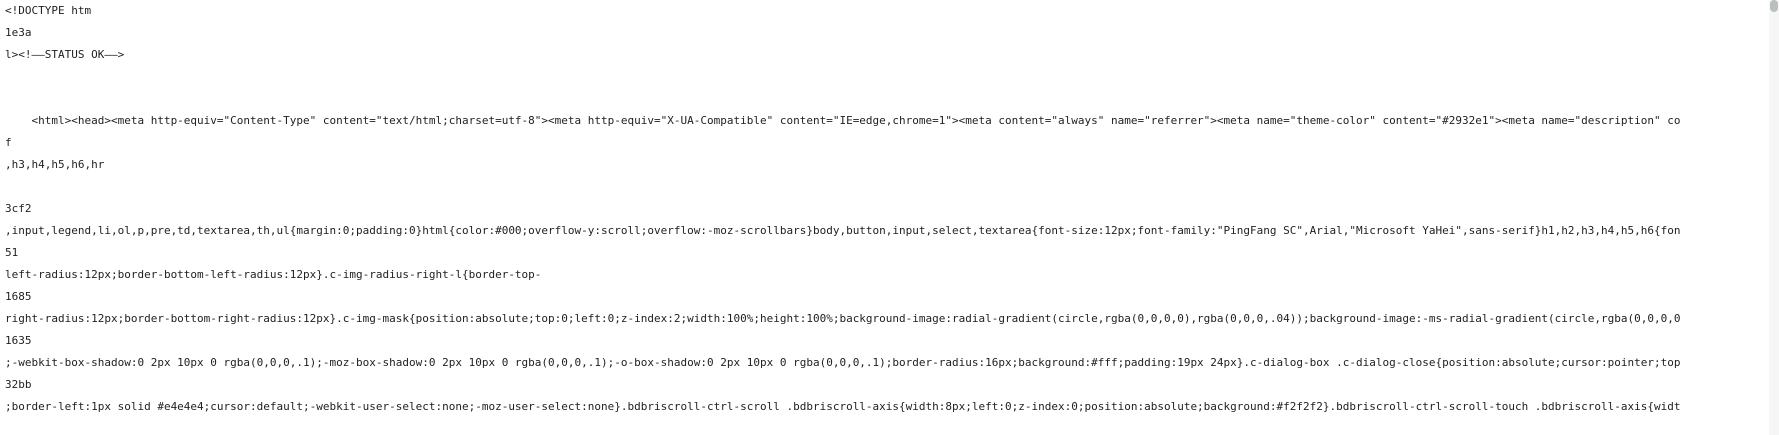 This screenshot has width=1779, height=435. I want to click on source-line: 1685, so click(18, 296).